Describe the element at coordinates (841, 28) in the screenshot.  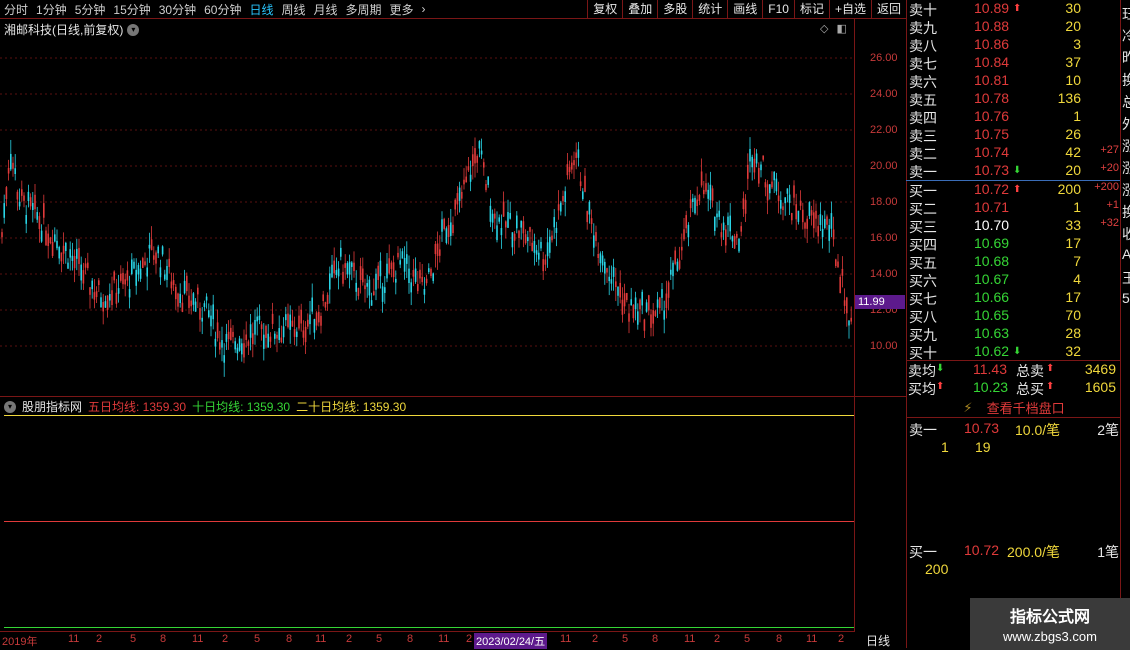
I see `window-icon: ◧` at that location.